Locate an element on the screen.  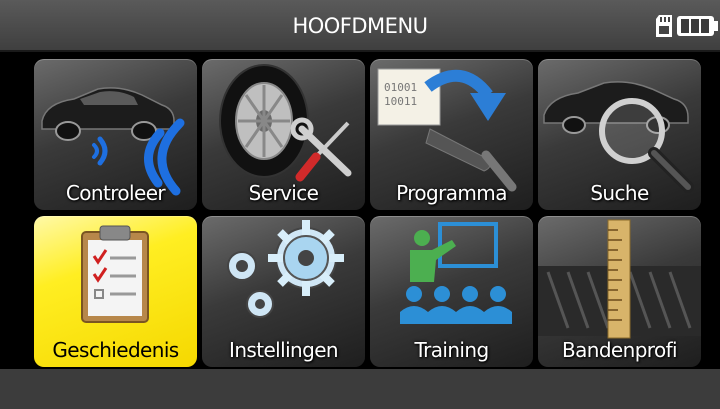
menu-tile-label: Geschiedenis is located at coordinates (115, 350).